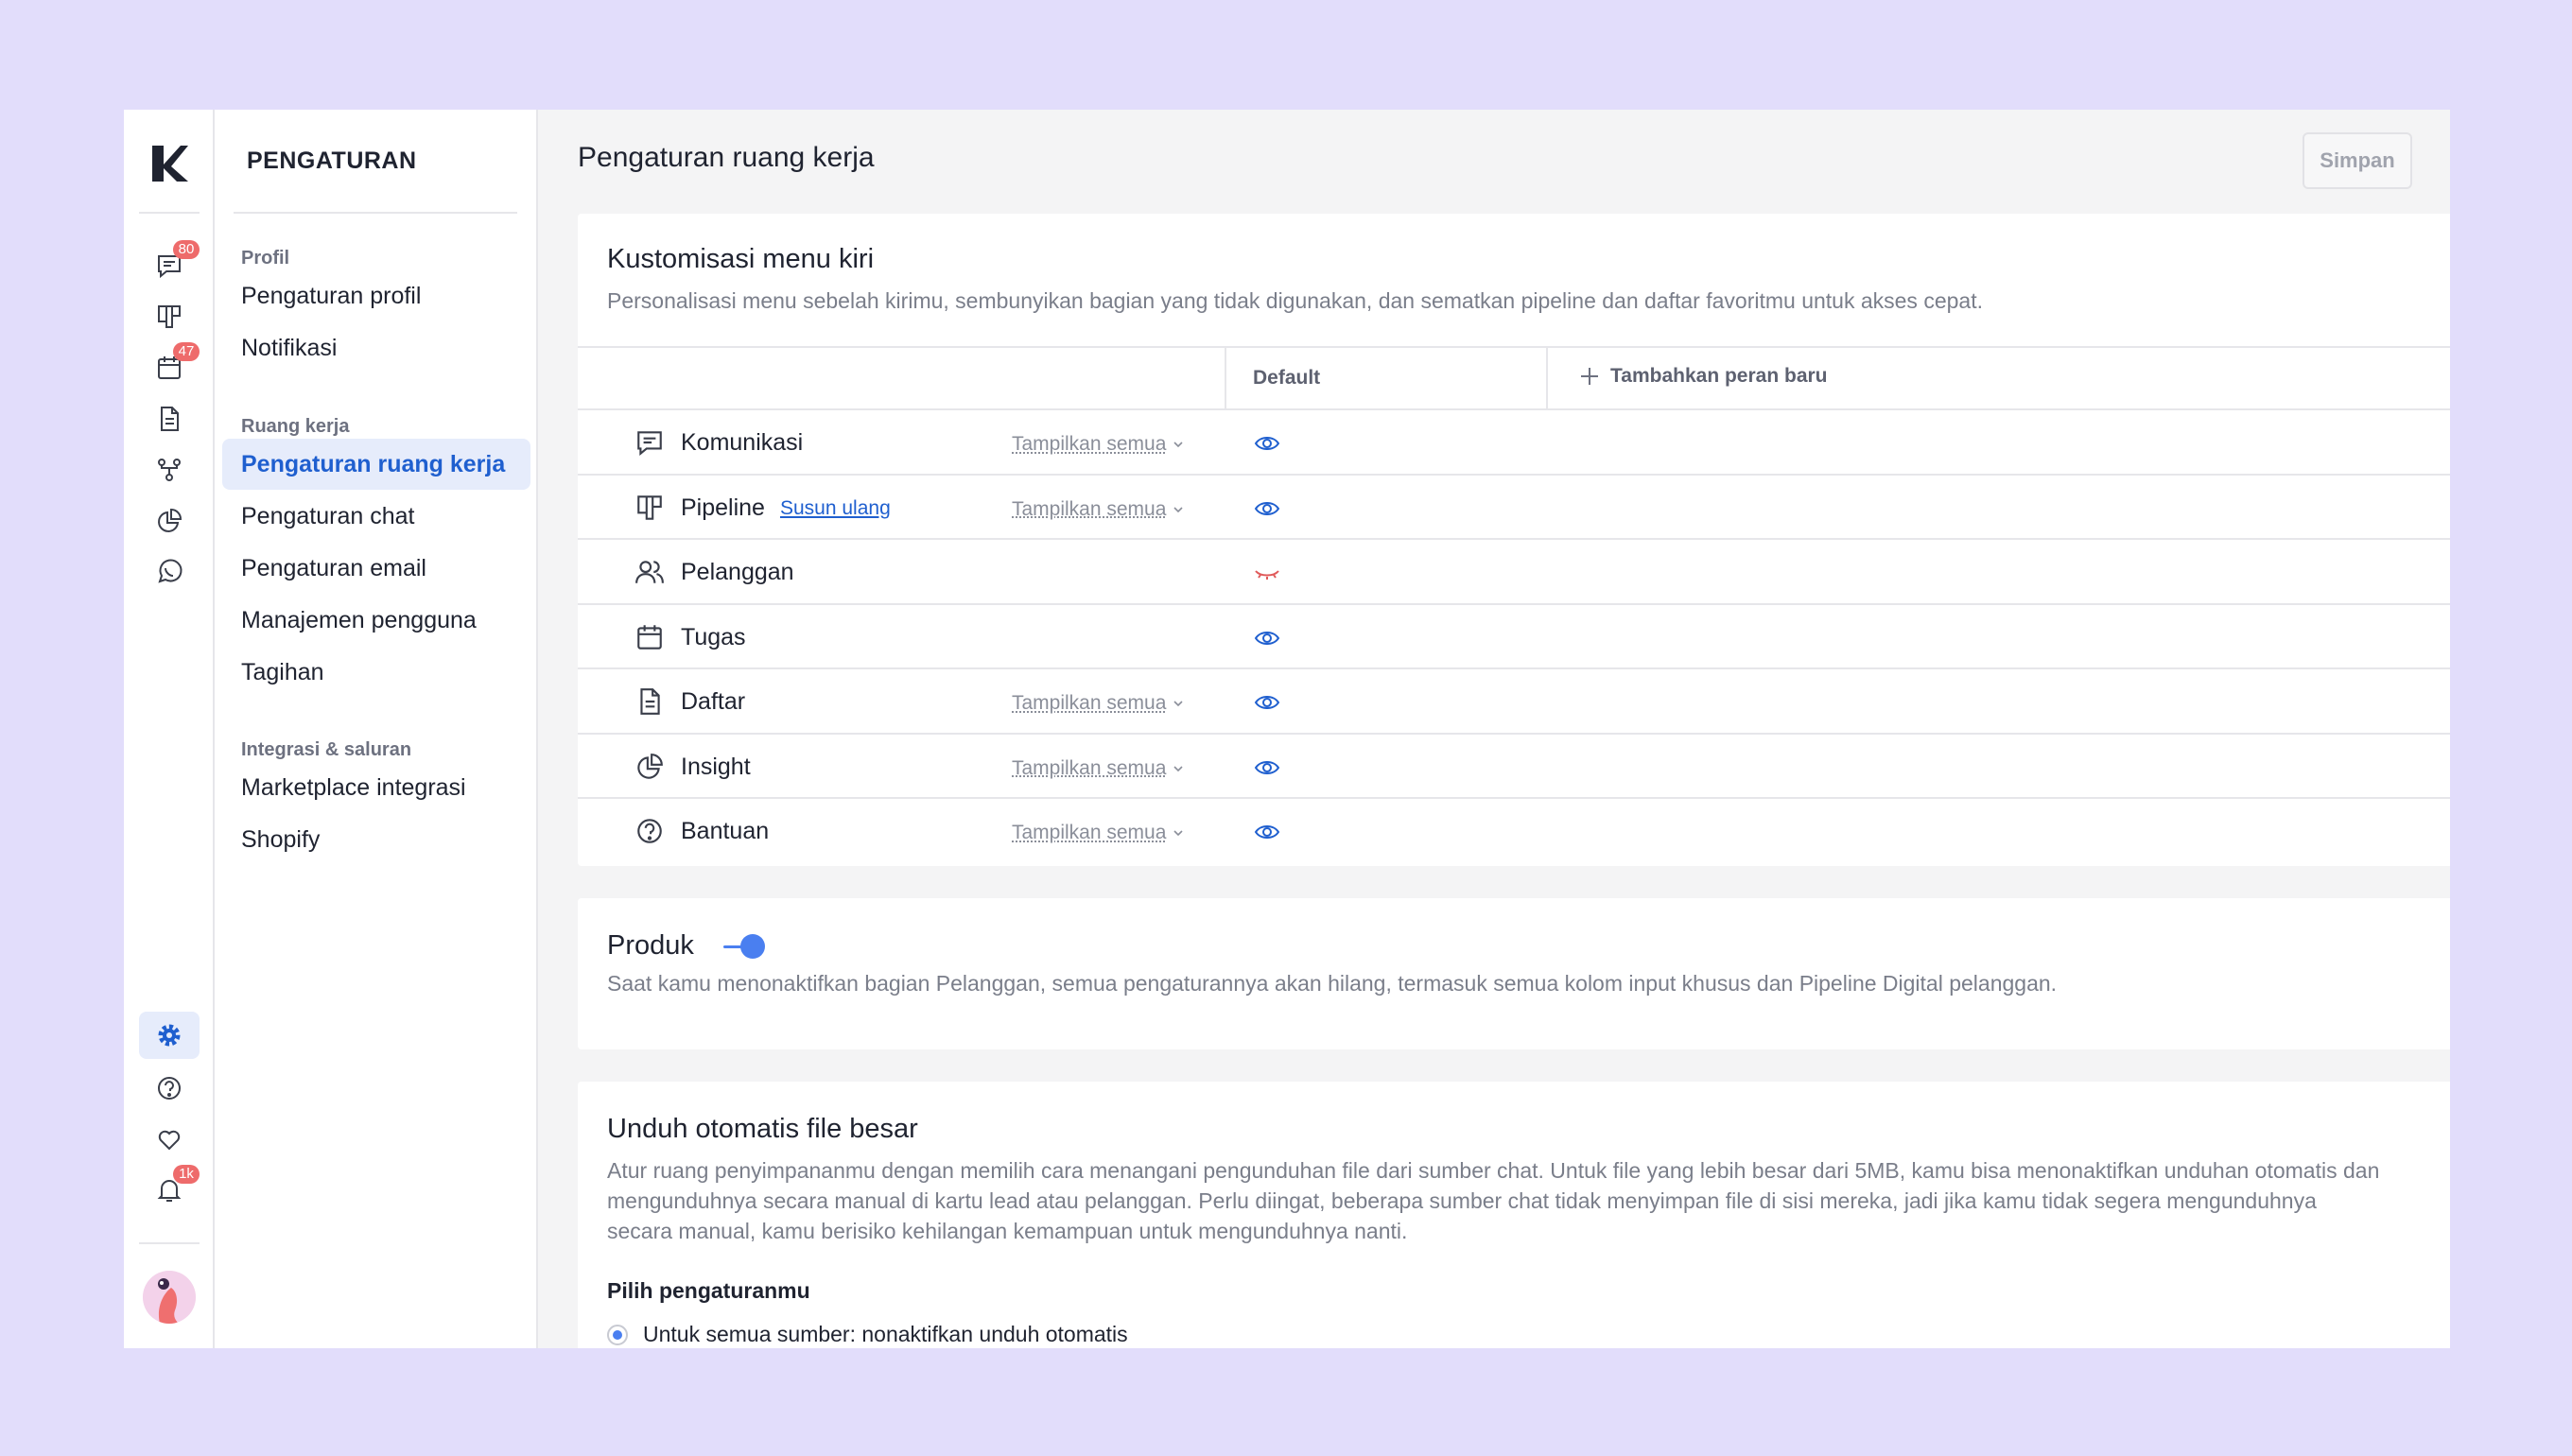 The height and width of the screenshot is (1456, 2572). What do you see at coordinates (169, 729) in the screenshot?
I see `icon-rail: 80 47 1k` at bounding box center [169, 729].